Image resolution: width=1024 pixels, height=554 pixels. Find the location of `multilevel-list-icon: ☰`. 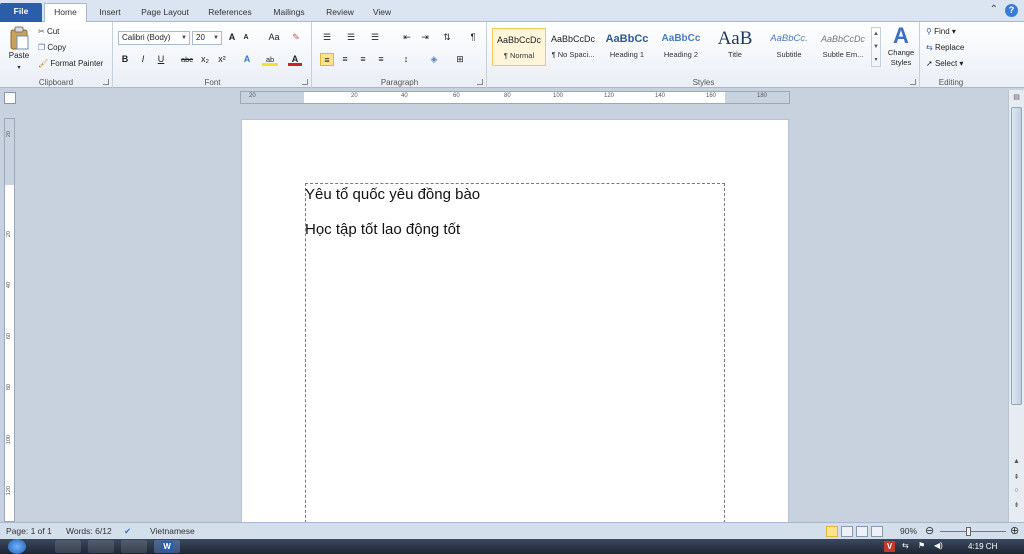

multilevel-list-icon: ☰ is located at coordinates (375, 37).